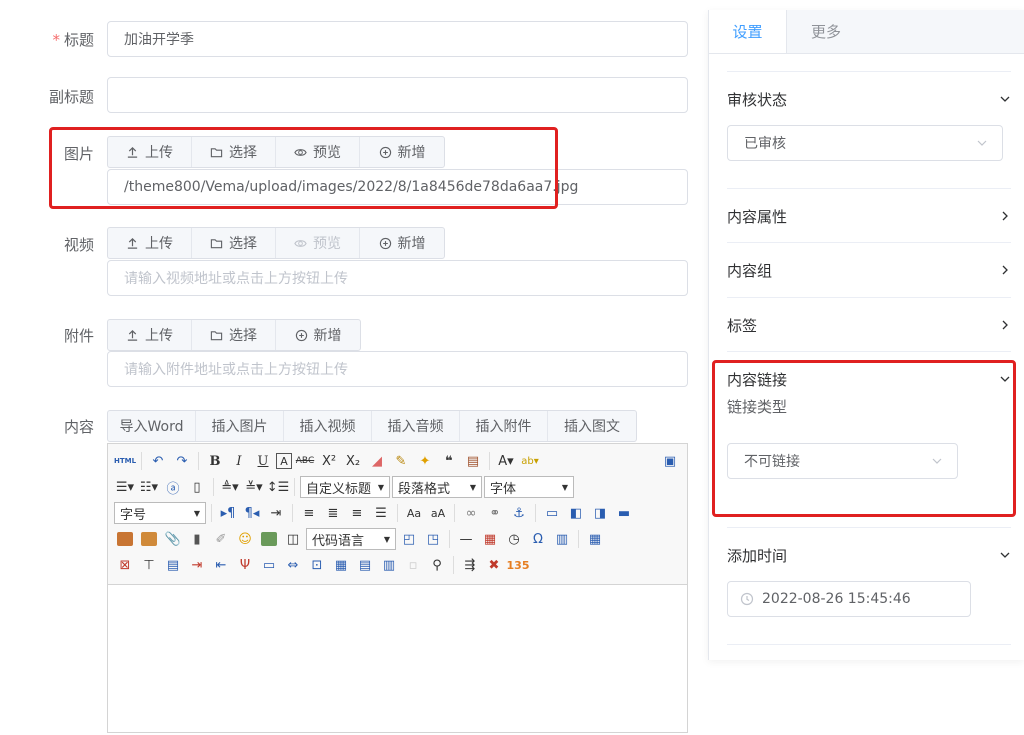 The image size is (1024, 735). What do you see at coordinates (514, 539) in the screenshot?
I see `time-icon: ◷` at bounding box center [514, 539].